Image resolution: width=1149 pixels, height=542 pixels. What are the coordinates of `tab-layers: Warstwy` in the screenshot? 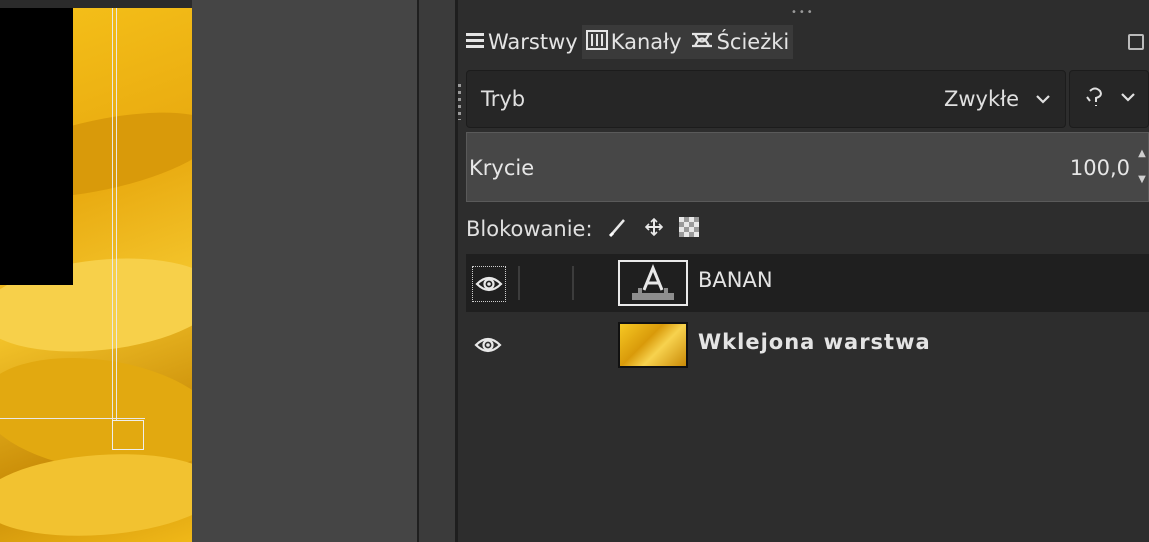 It's located at (521, 42).